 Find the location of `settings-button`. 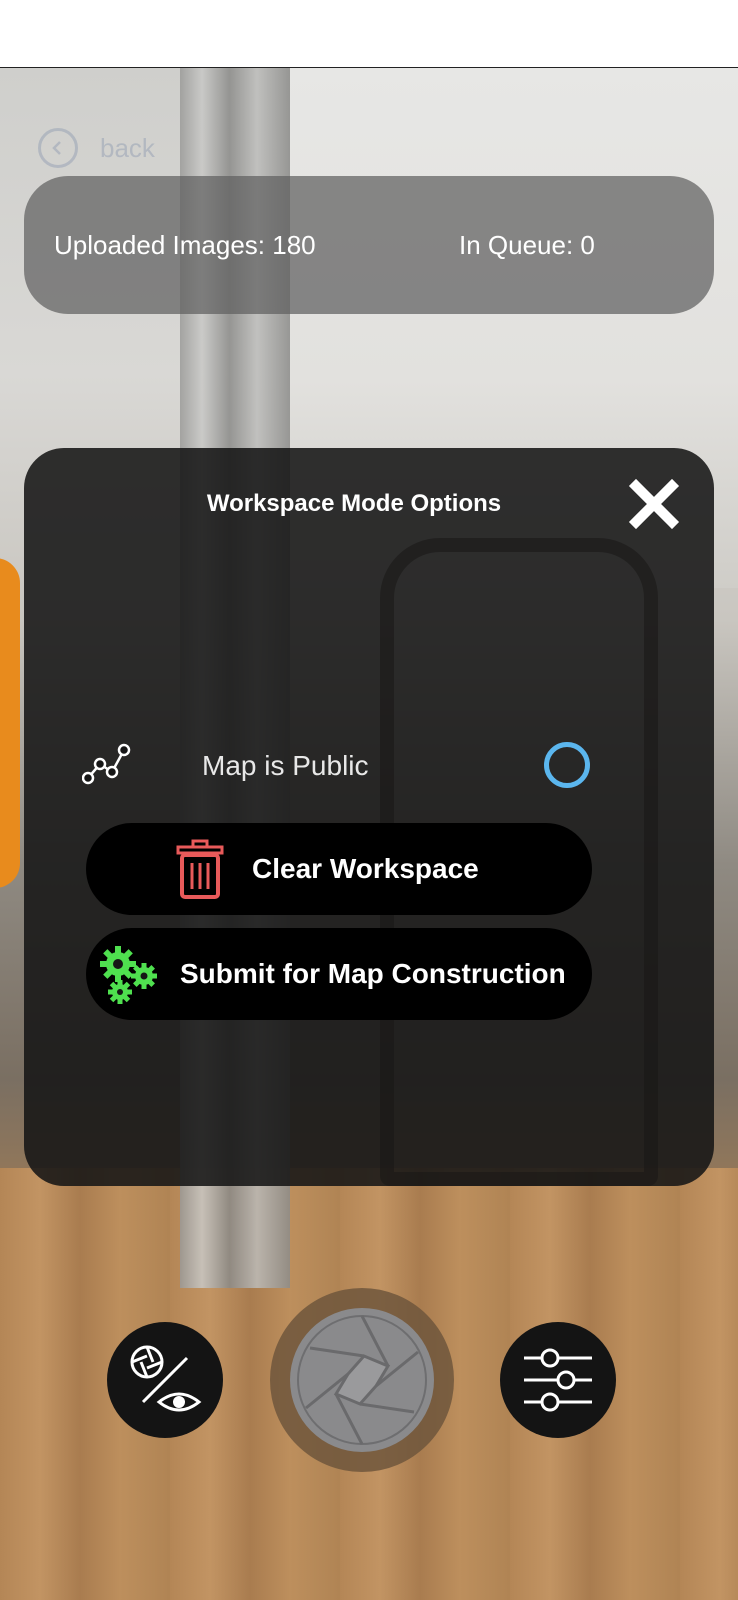

settings-button is located at coordinates (558, 1380).